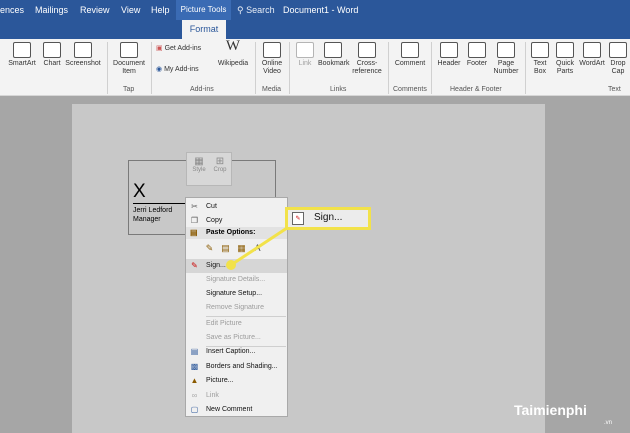  I want to click on watermark-logo: Taimienphi, so click(550, 410).